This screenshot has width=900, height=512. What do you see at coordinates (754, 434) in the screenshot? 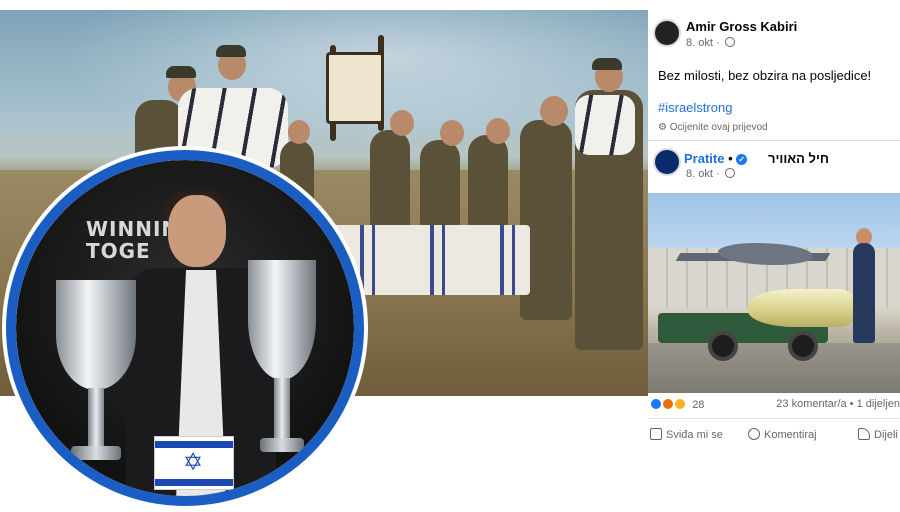
I see `comment-icon` at bounding box center [754, 434].